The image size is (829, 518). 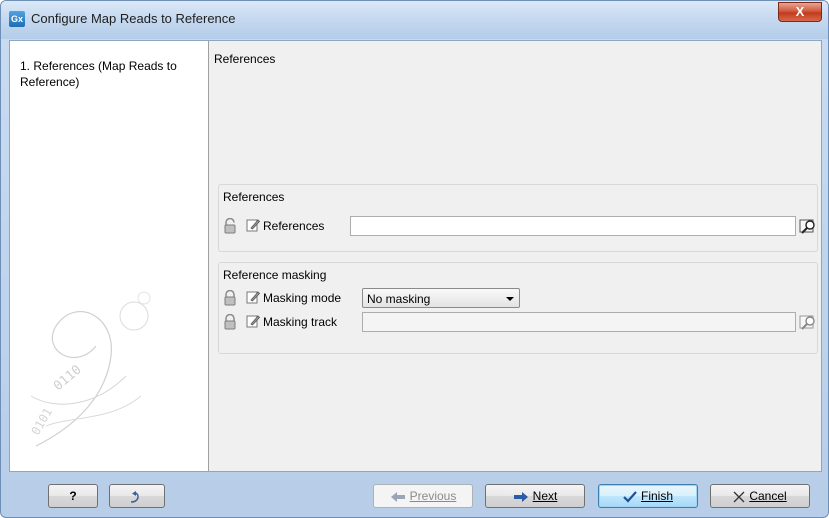 I want to click on step-label: References (Map Reads to Reference), so click(x=98, y=74).